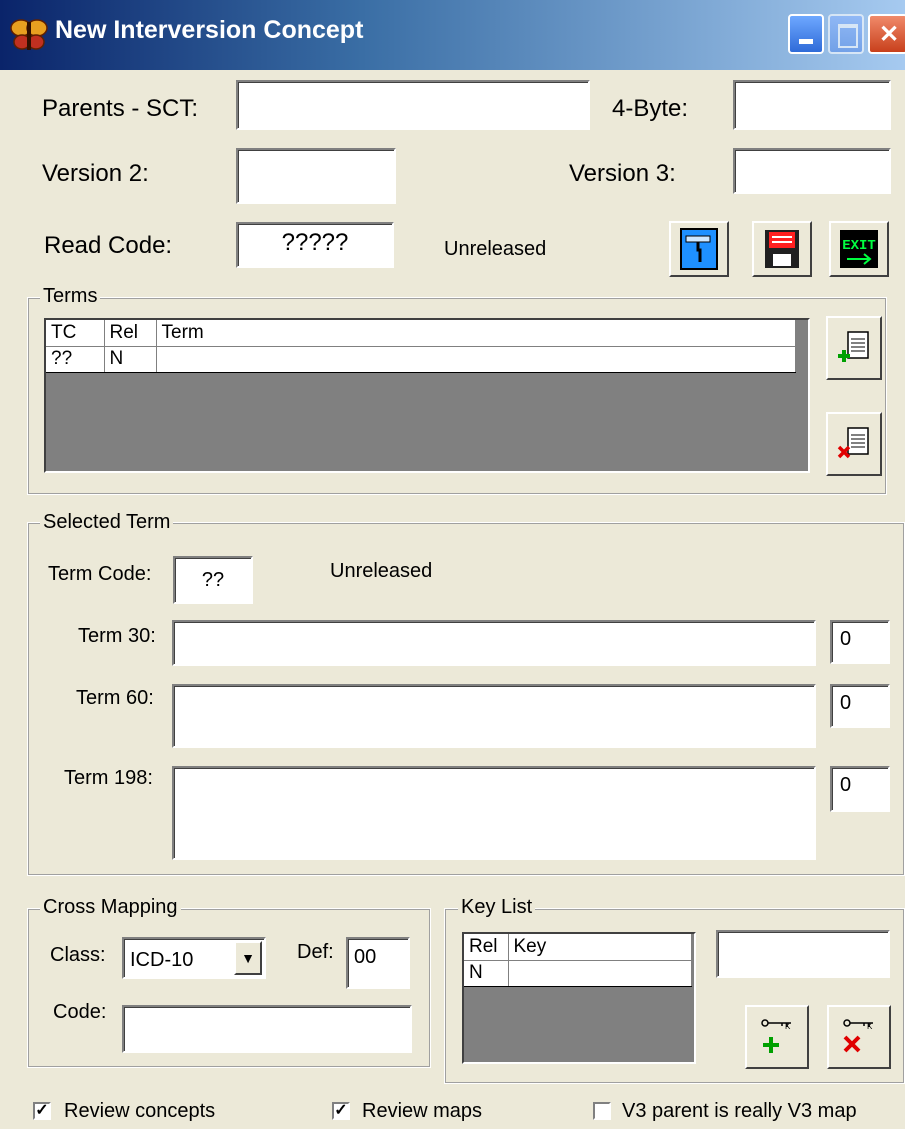 The height and width of the screenshot is (1129, 905). I want to click on review-concepts-checkbox: ✓, so click(42, 1111).